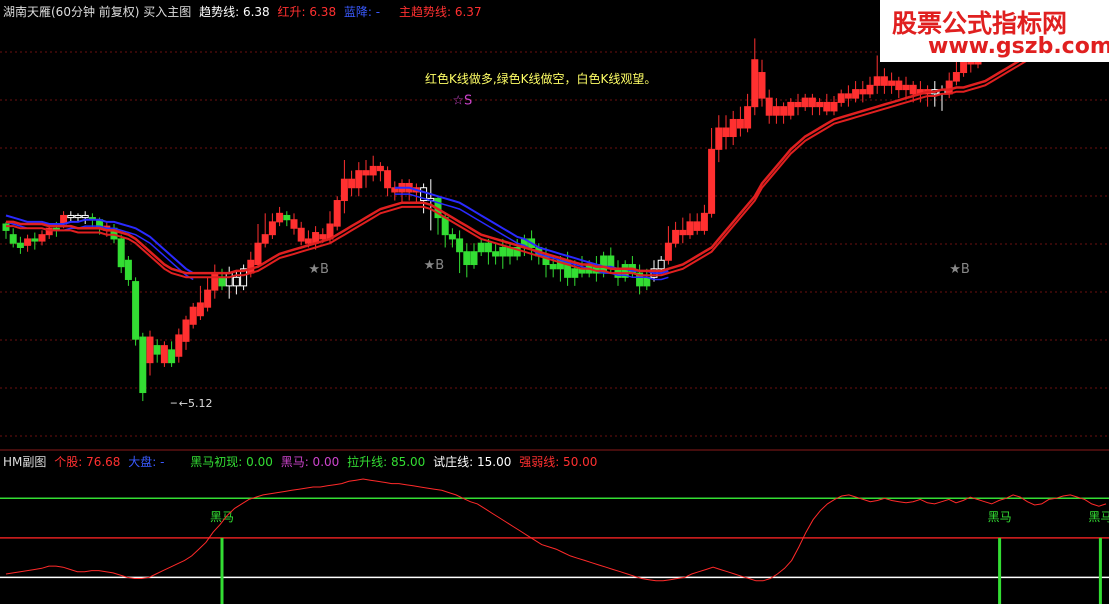 This screenshot has width=1109, height=604. Describe the element at coordinates (472, 462) in the screenshot. I see `test-line-value: 试庄线: 15.00` at that location.